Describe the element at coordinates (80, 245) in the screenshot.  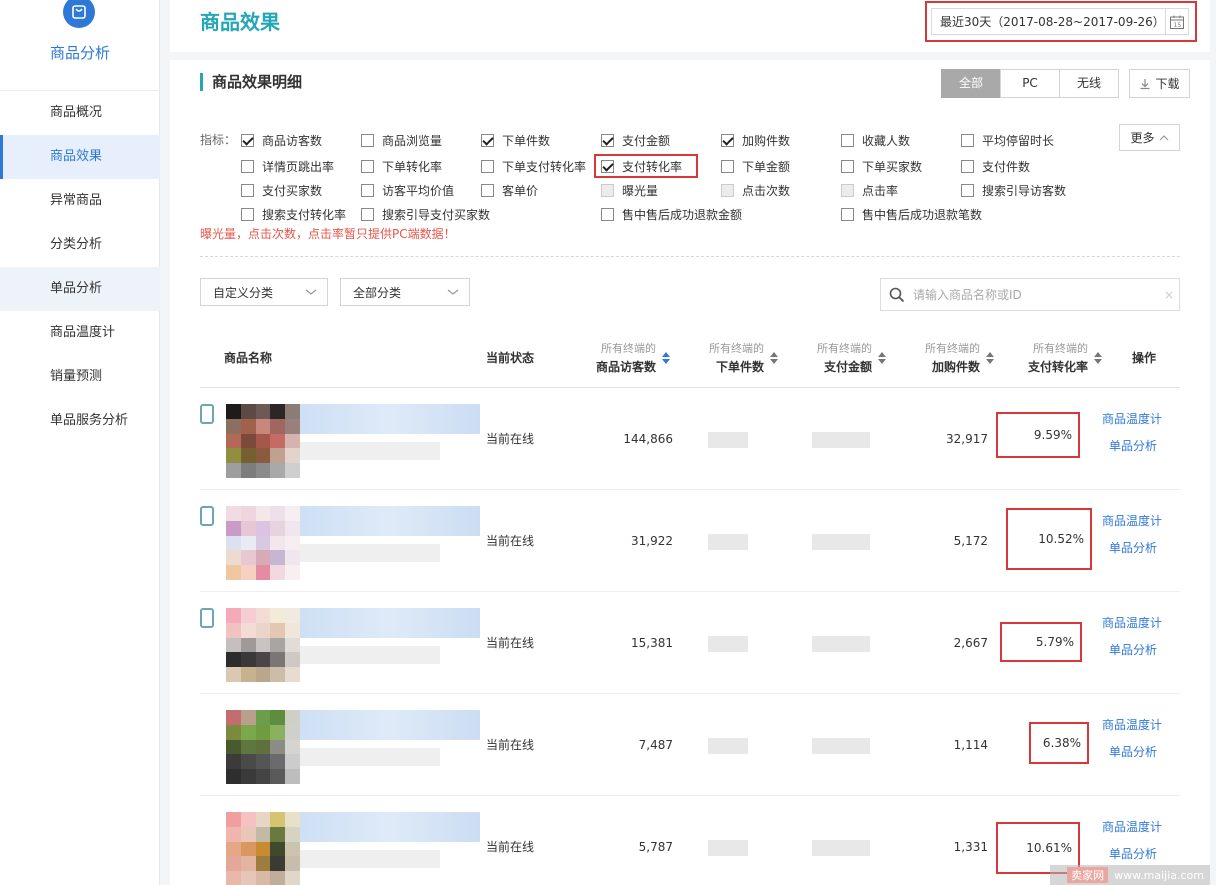
I see `sidebar-item-category: 分类分析` at that location.